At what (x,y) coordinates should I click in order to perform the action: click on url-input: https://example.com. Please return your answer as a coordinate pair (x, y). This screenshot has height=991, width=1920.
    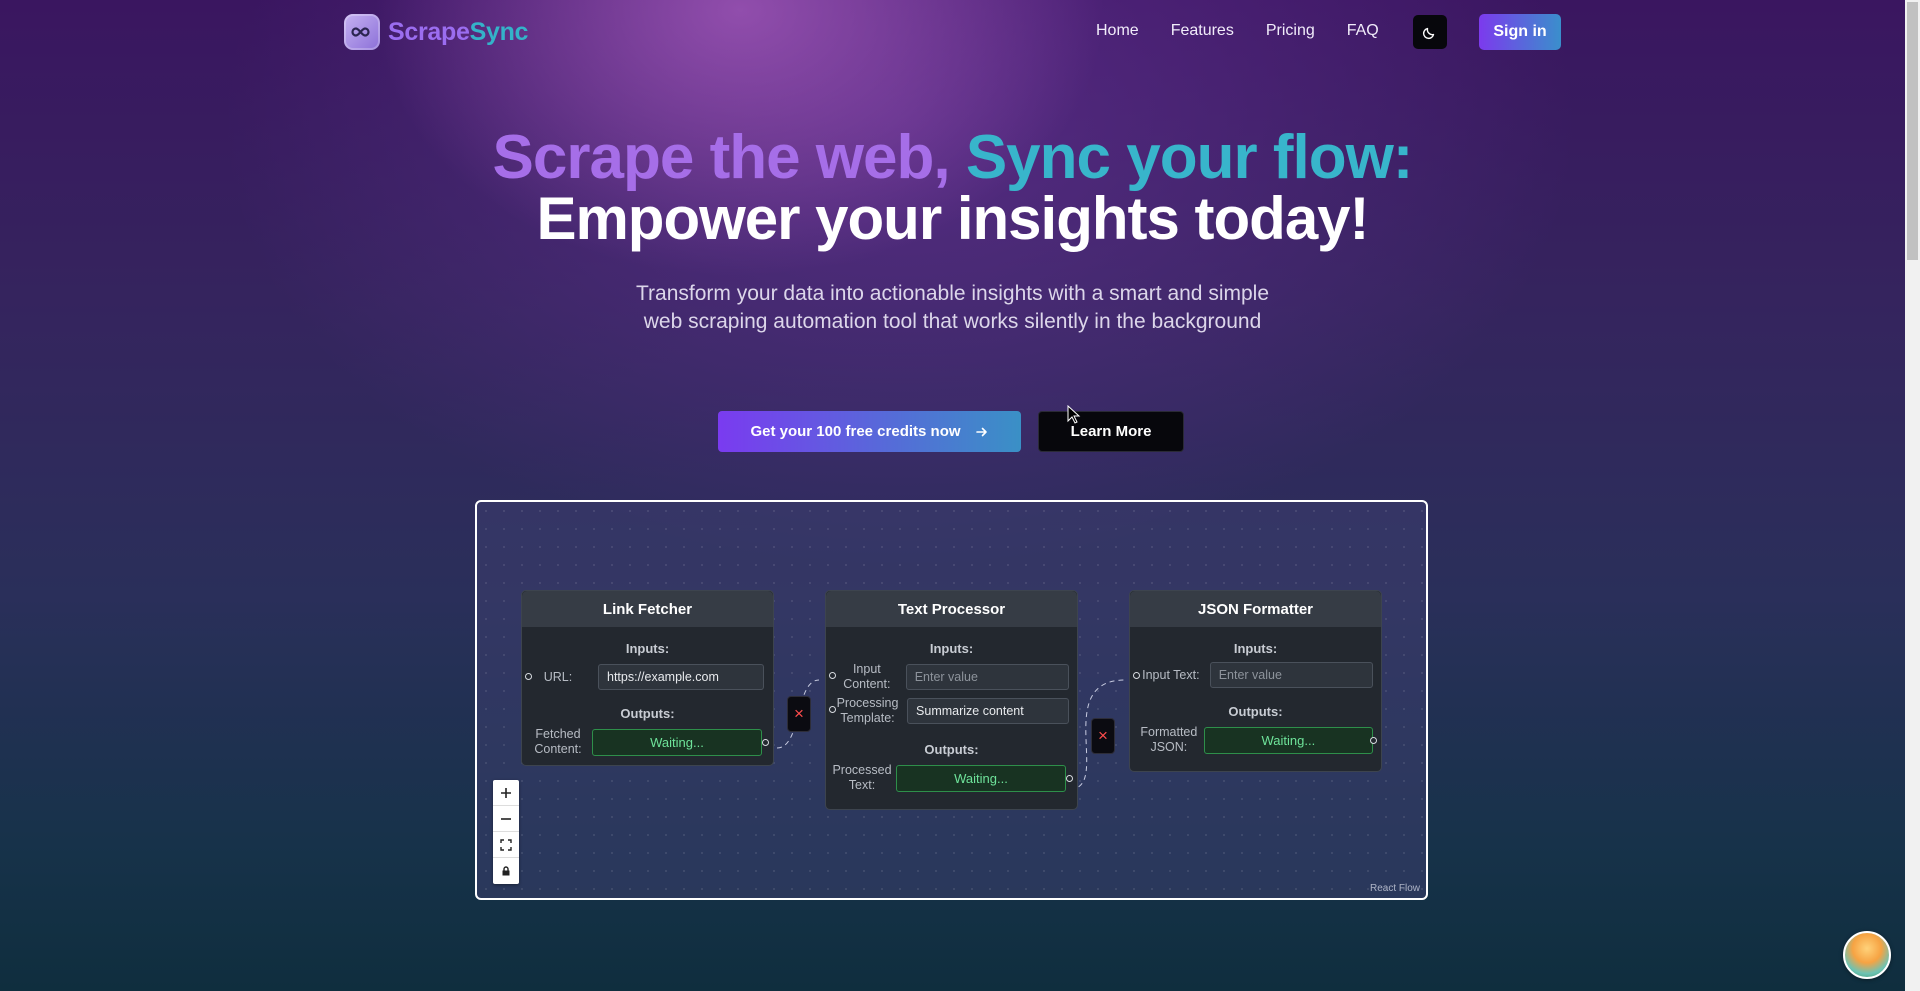
    Looking at the image, I should click on (681, 677).